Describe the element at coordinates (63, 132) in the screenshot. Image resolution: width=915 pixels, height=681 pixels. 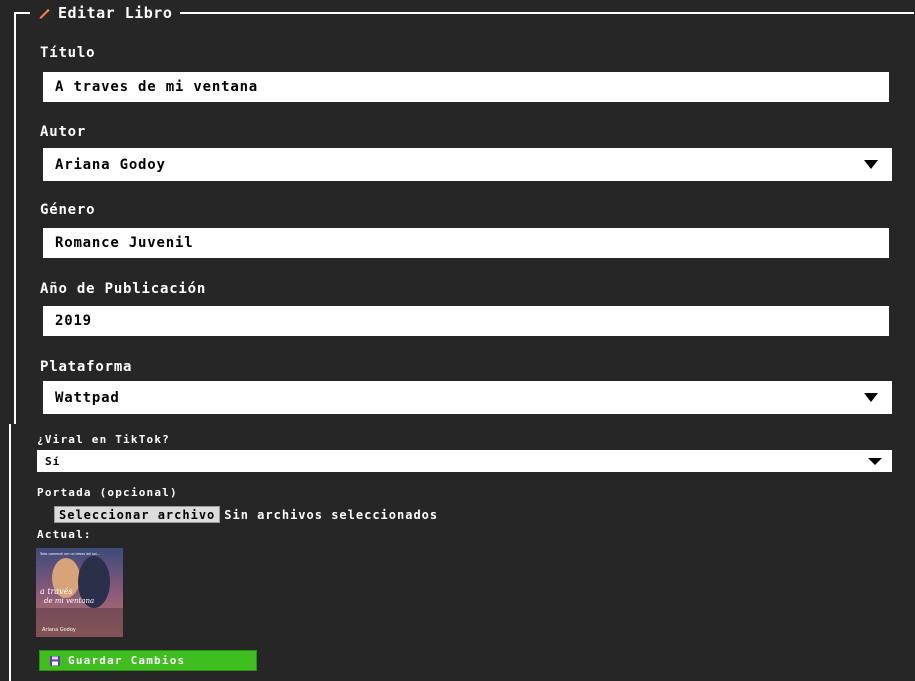
I see `author-label: Autor` at that location.